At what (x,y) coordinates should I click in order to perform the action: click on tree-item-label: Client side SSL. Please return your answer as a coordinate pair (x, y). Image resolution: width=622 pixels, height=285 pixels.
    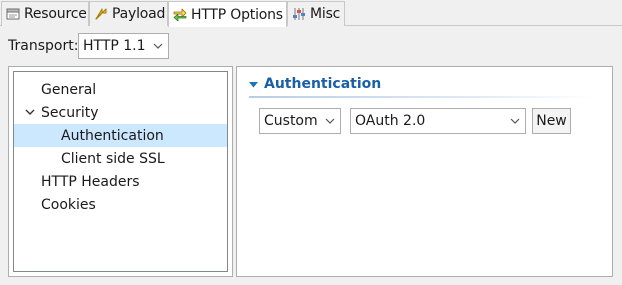
    Looking at the image, I should click on (113, 158).